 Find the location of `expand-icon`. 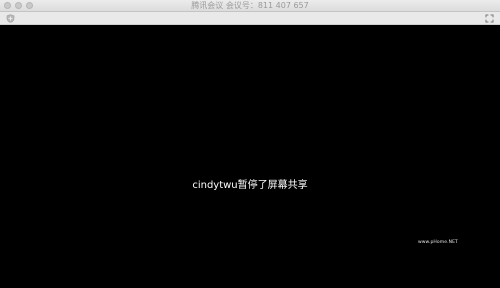

expand-icon is located at coordinates (489, 18).